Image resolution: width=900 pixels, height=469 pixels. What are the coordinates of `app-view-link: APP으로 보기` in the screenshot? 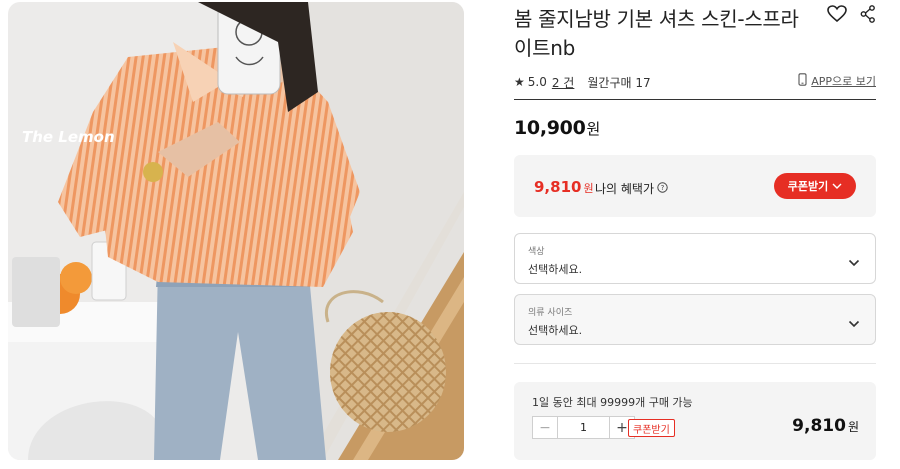 It's located at (837, 81).